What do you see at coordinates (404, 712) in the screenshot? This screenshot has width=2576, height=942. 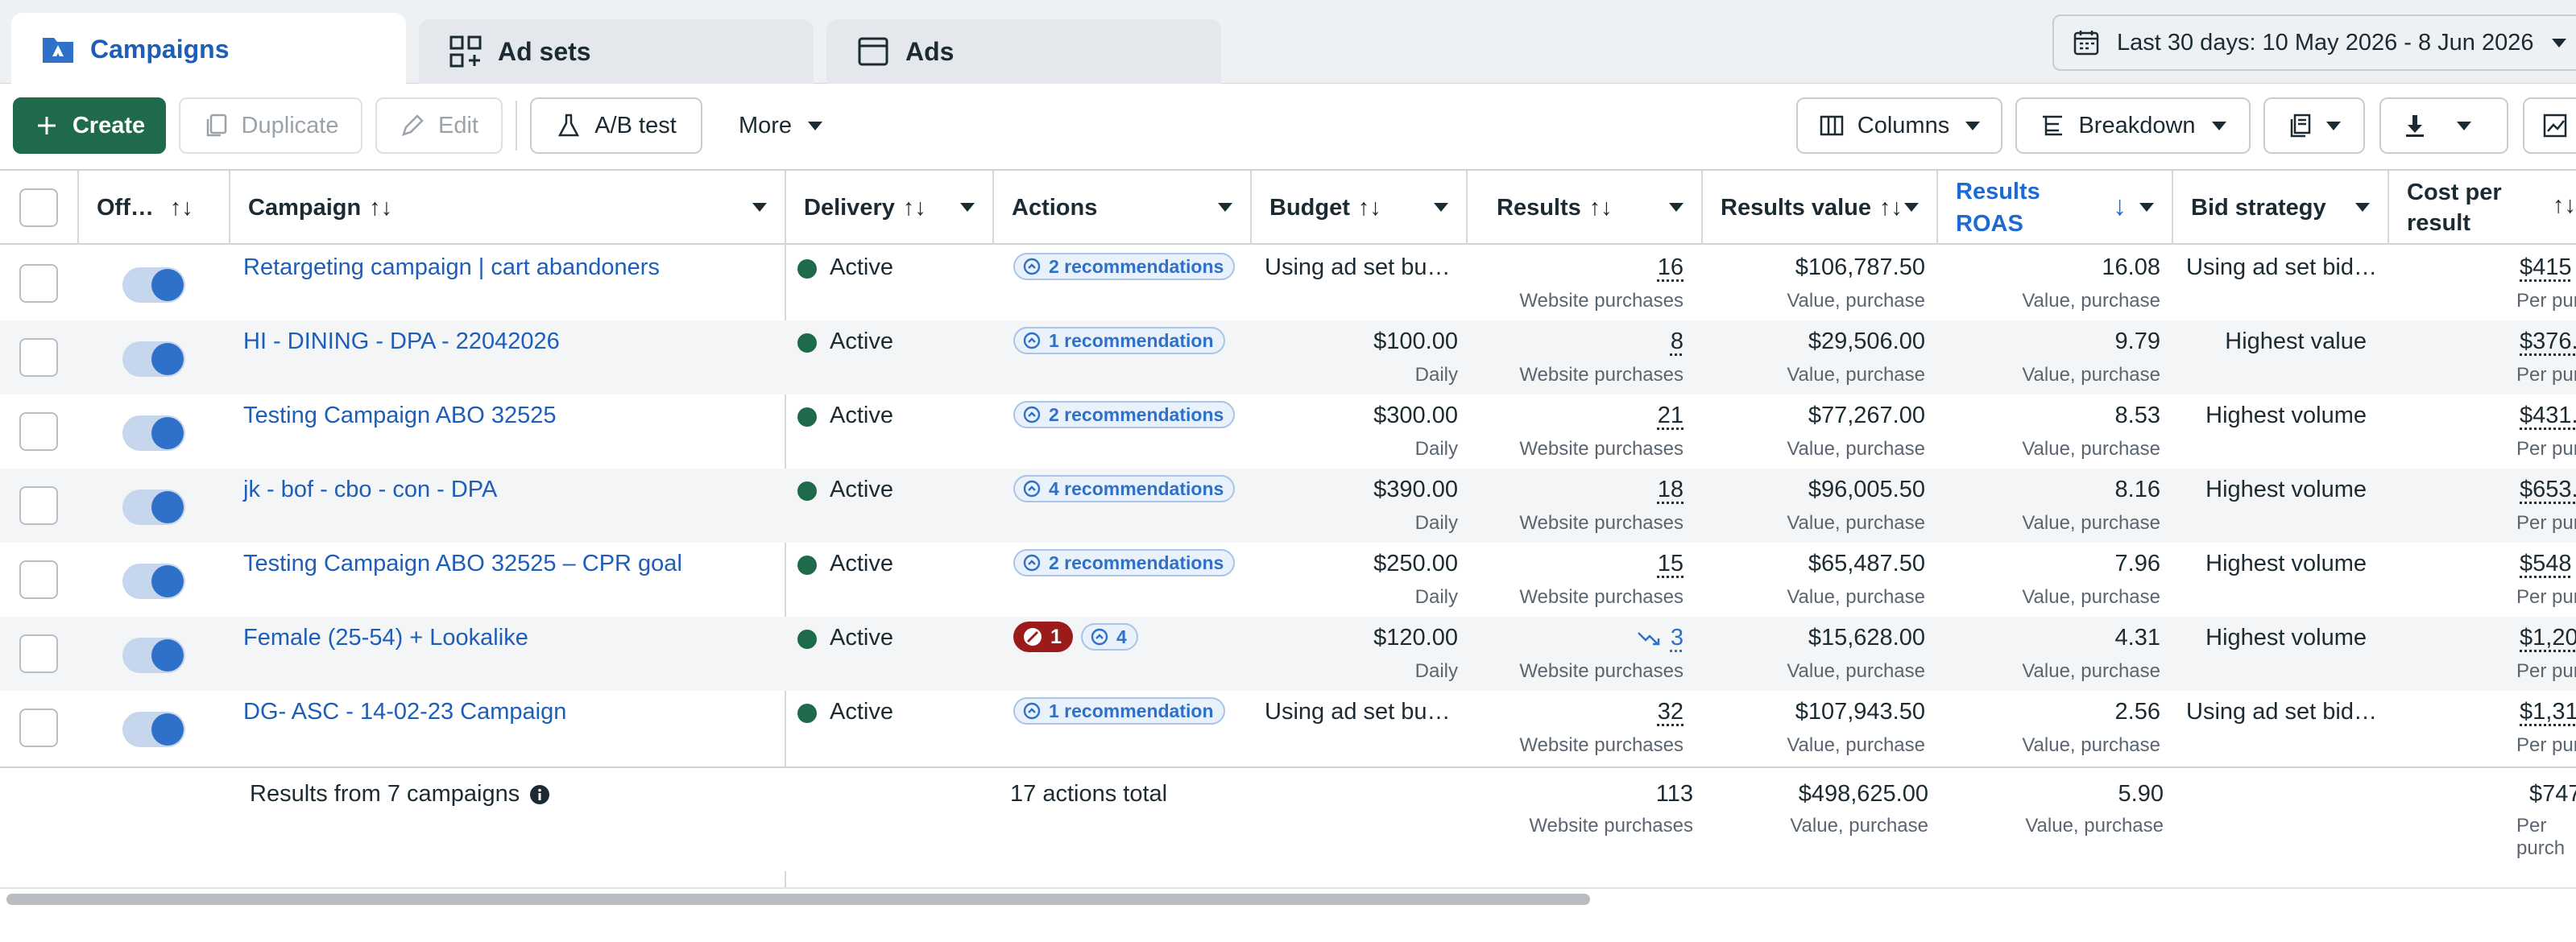 I see `campaign-name-link: DG- ASC - 14-02-23 Campaign` at bounding box center [404, 712].